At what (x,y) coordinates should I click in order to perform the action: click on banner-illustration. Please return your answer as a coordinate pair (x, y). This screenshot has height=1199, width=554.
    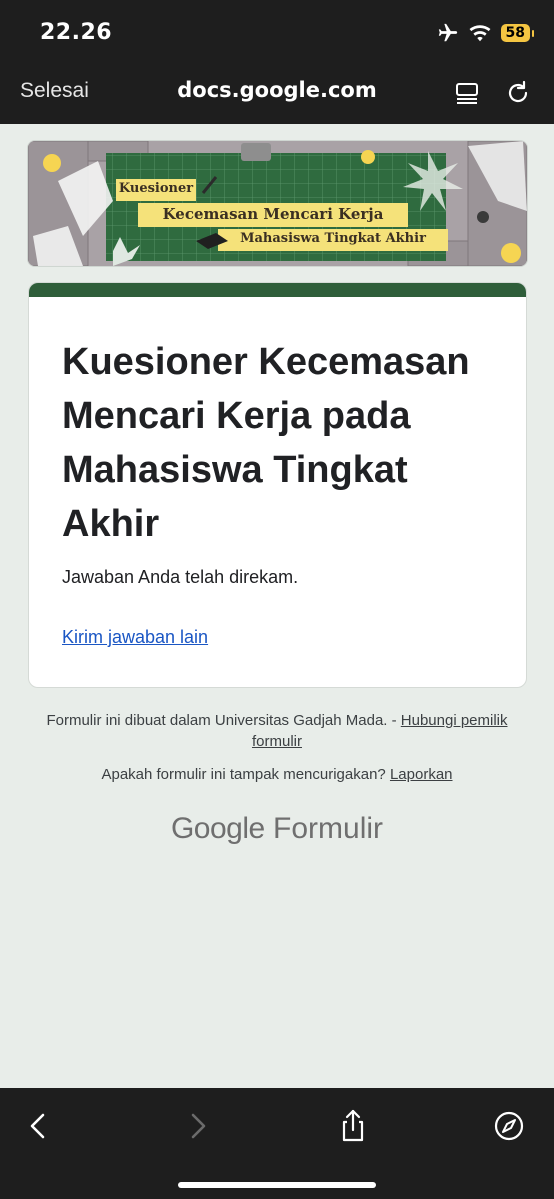
    Looking at the image, I should click on (277, 203).